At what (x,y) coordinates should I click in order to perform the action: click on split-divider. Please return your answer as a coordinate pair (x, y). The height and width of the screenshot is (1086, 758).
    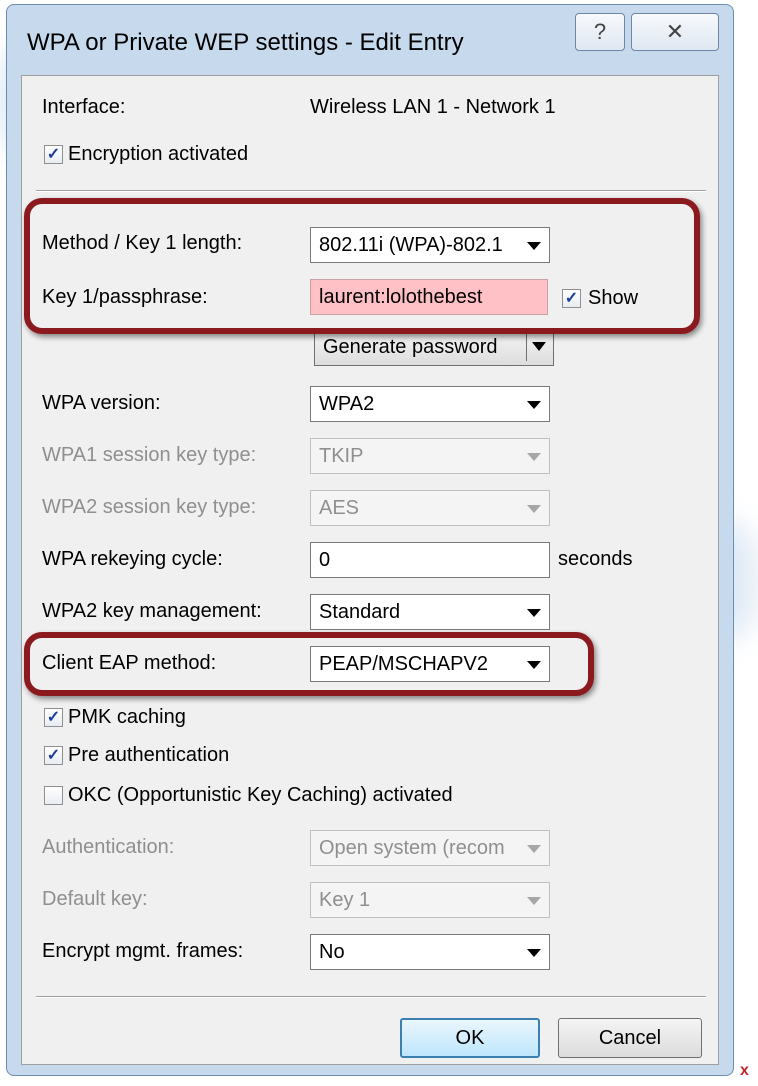
    Looking at the image, I should click on (526, 347).